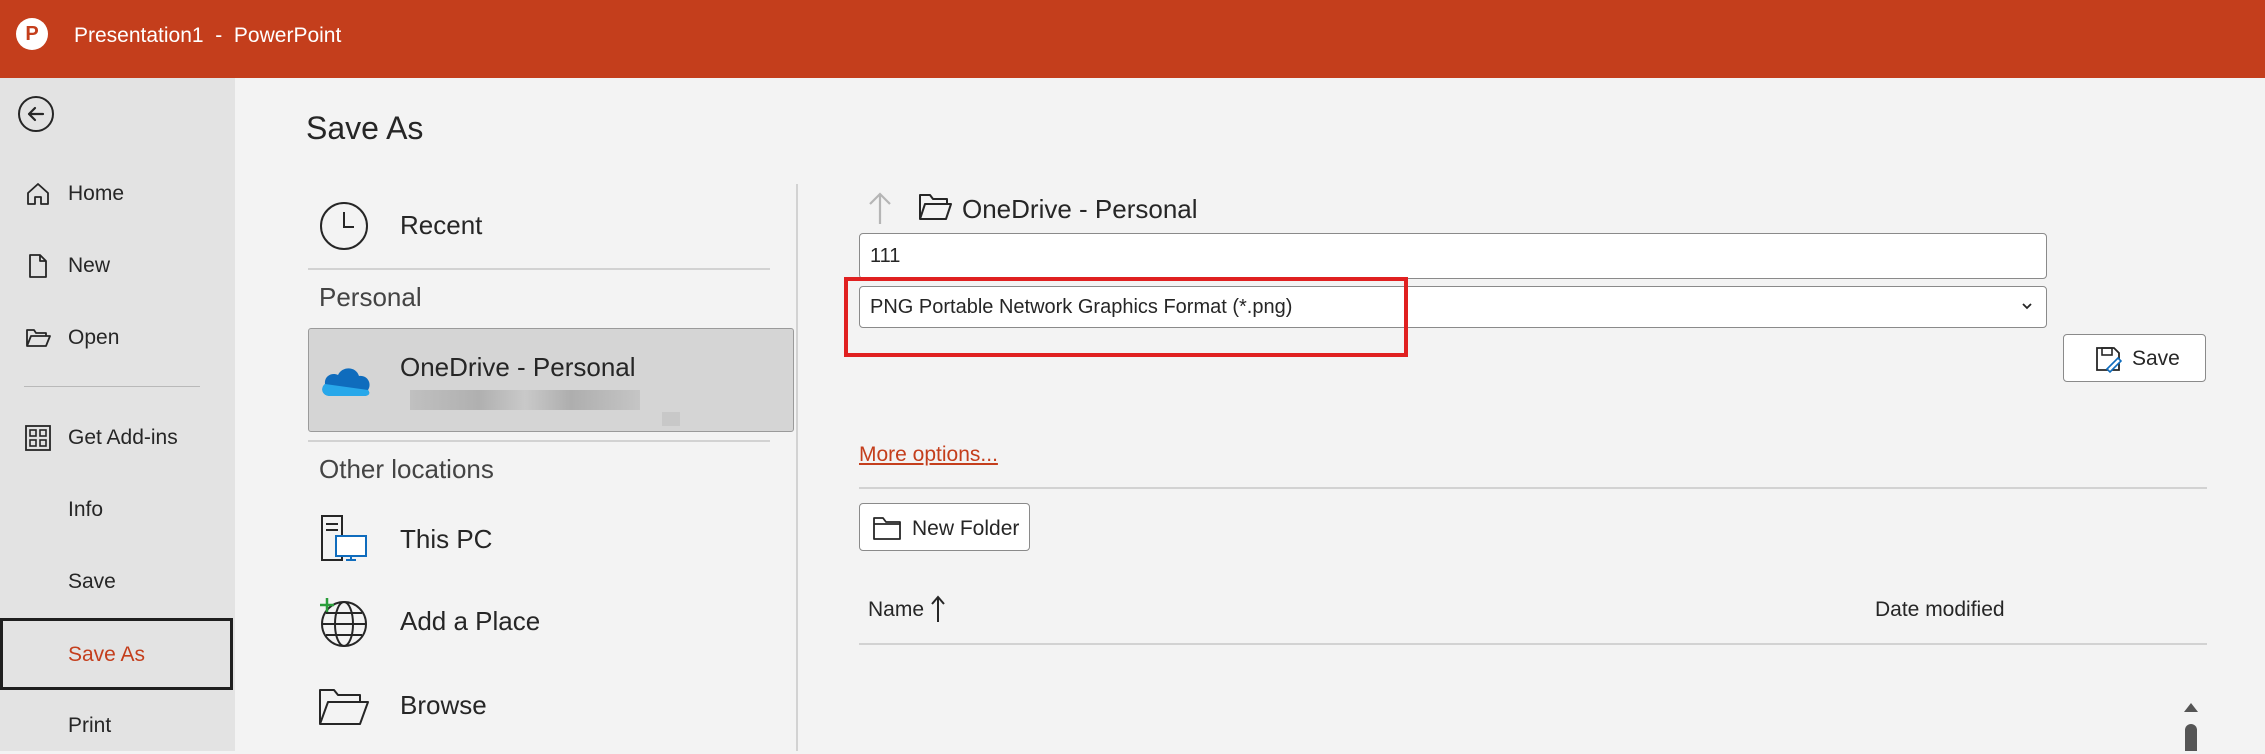 Image resolution: width=2265 pixels, height=754 pixels. Describe the element at coordinates (38, 194) in the screenshot. I see `home-icon` at that location.